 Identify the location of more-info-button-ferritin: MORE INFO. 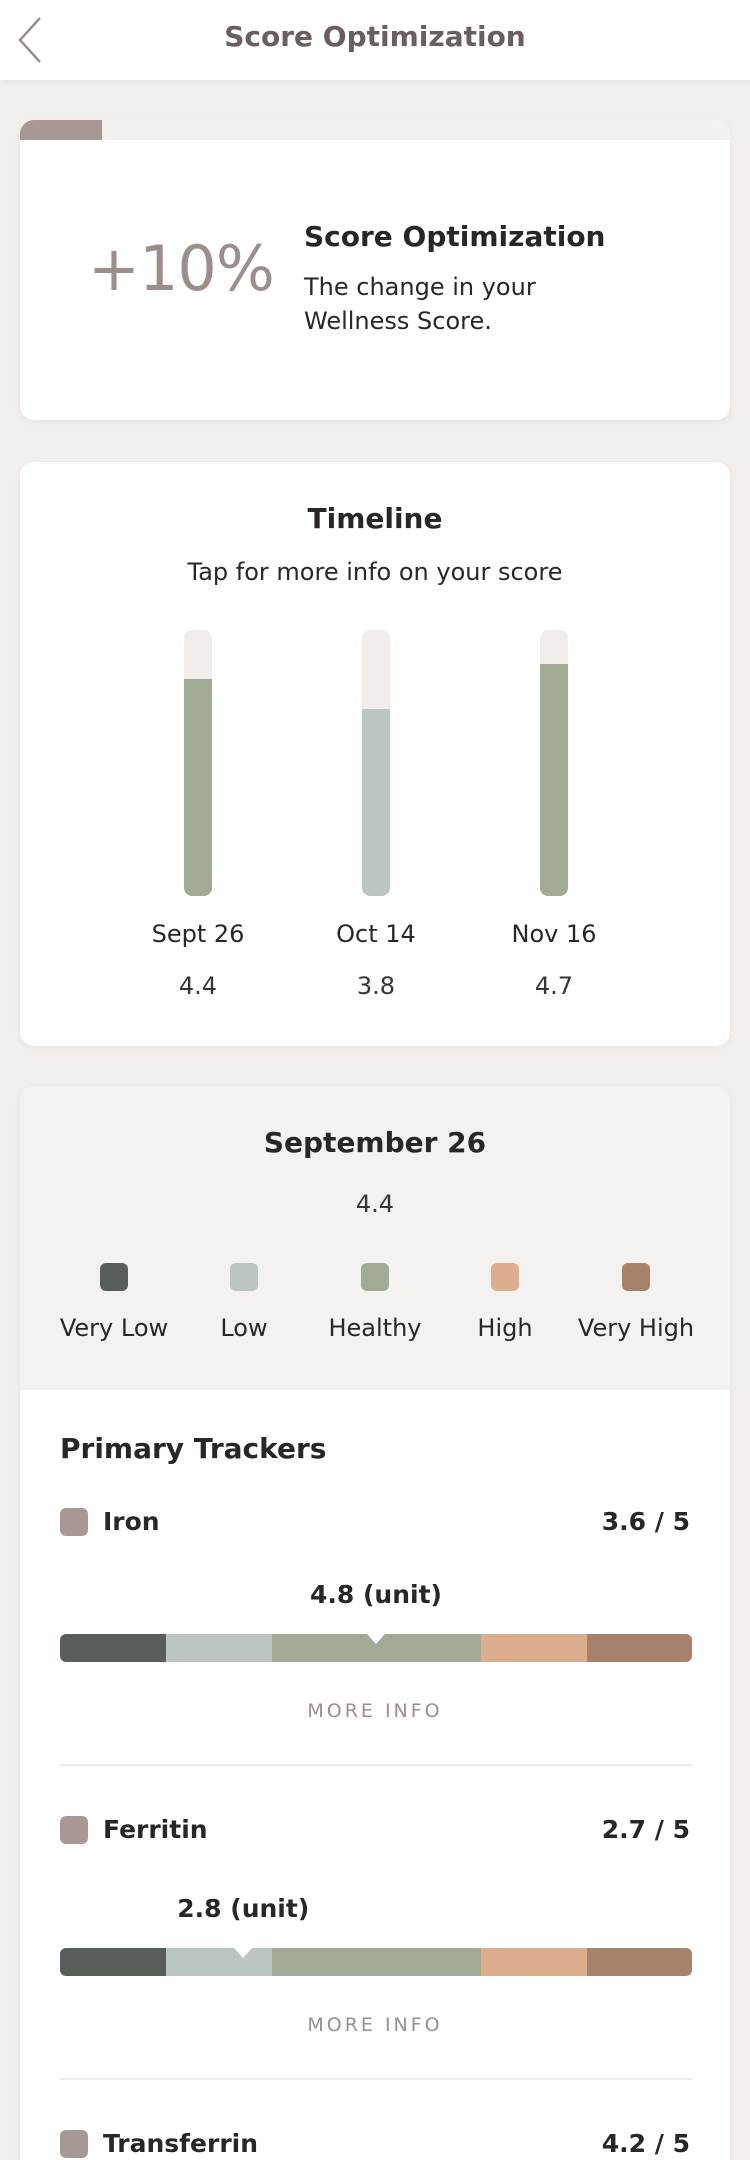
(375, 2025).